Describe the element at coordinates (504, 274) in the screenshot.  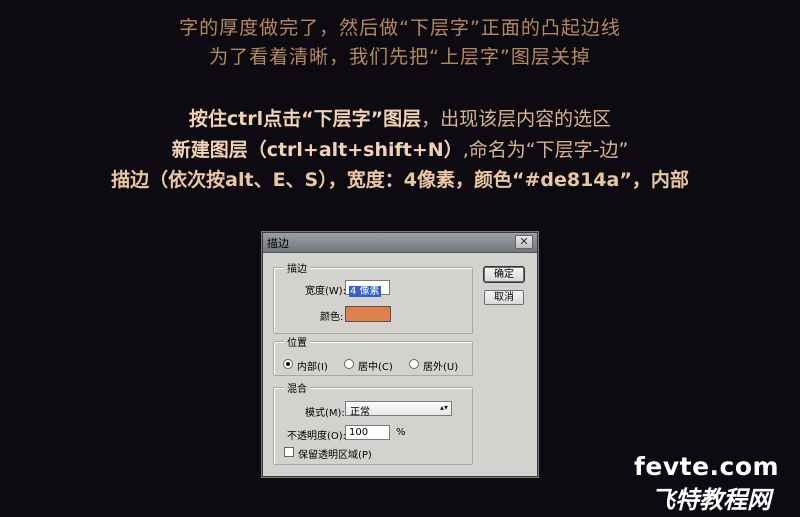
I see `ok-button: 确定` at that location.